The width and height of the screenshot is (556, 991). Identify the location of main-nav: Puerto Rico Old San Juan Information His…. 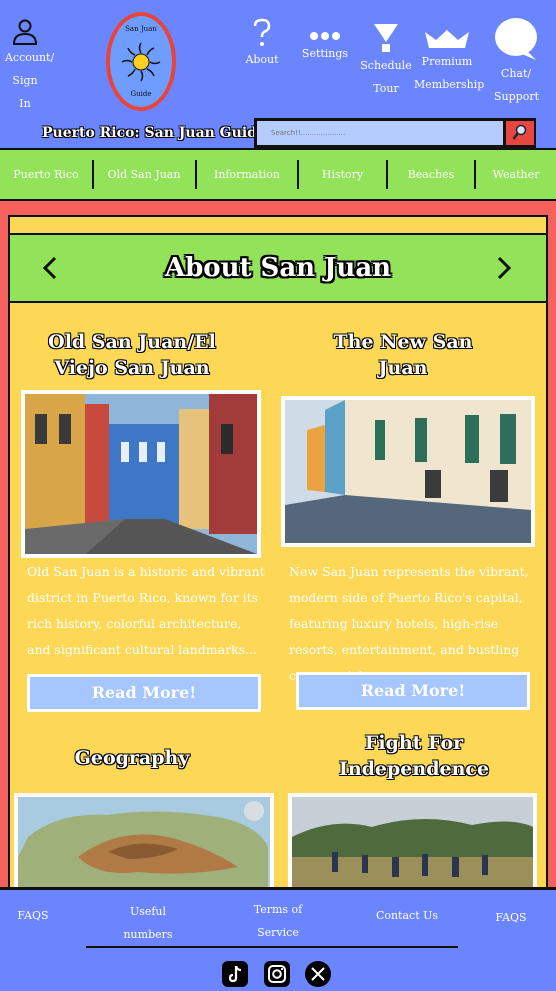
(278, 174).